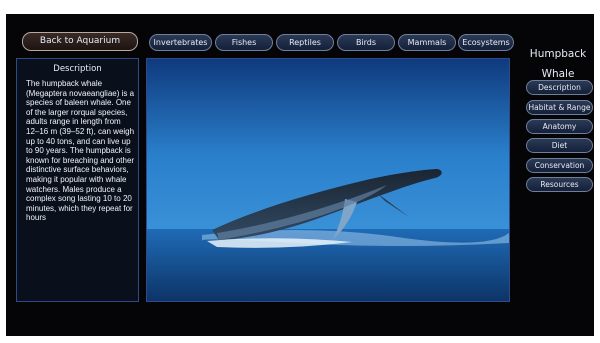 The height and width of the screenshot is (343, 600). I want to click on tab-fishes: Fishes, so click(244, 42).